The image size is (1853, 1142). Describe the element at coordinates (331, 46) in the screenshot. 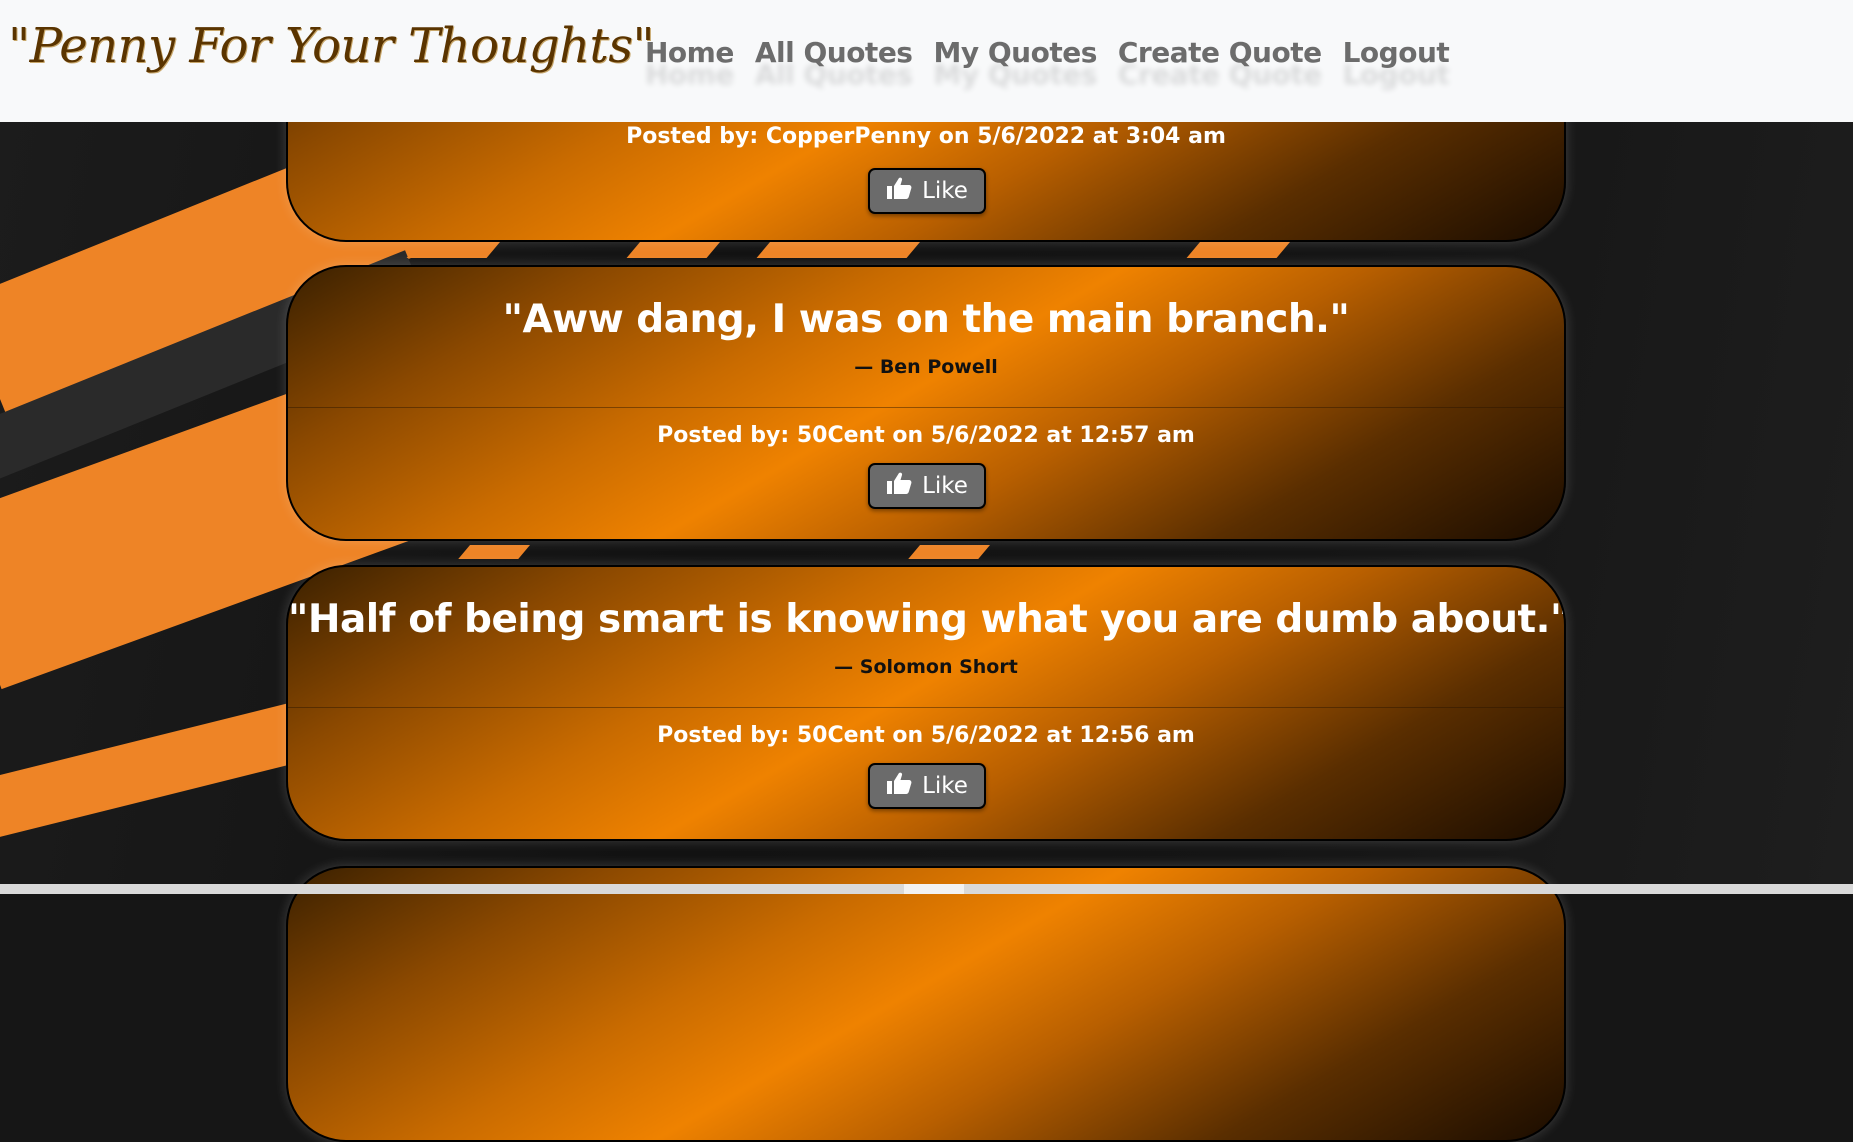

I see `brand-logo: "Penny For Your Thoughts"` at that location.